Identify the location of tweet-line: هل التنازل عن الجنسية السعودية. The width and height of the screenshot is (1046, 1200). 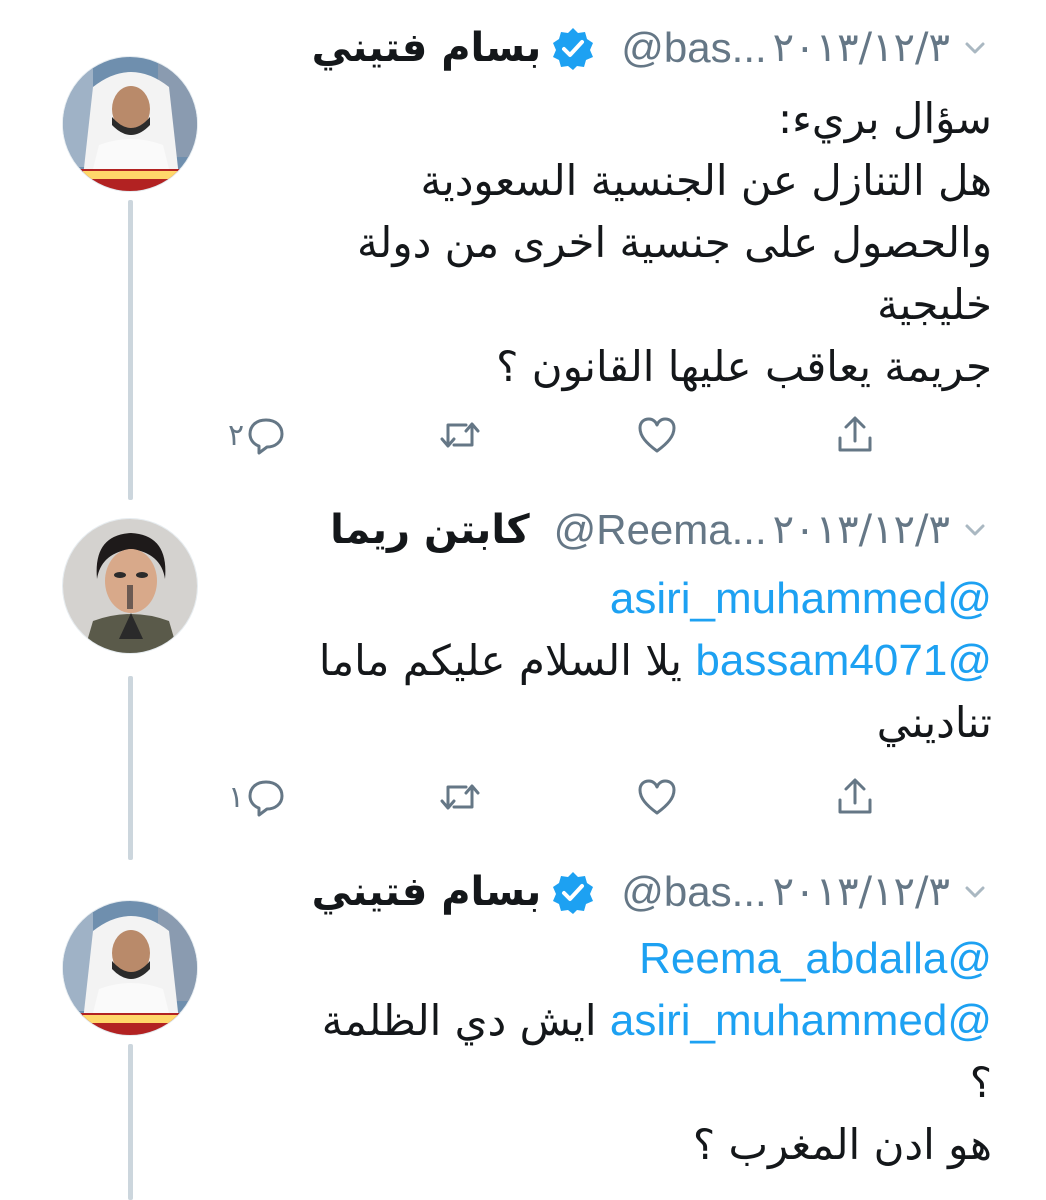
(706, 180).